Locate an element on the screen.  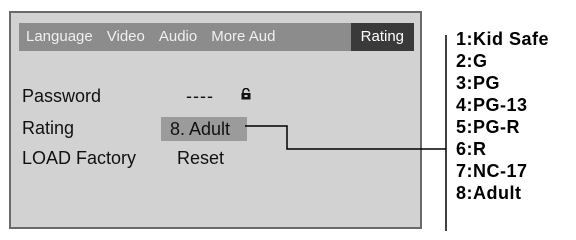
rating-option-6: 6:R is located at coordinates (471, 149).